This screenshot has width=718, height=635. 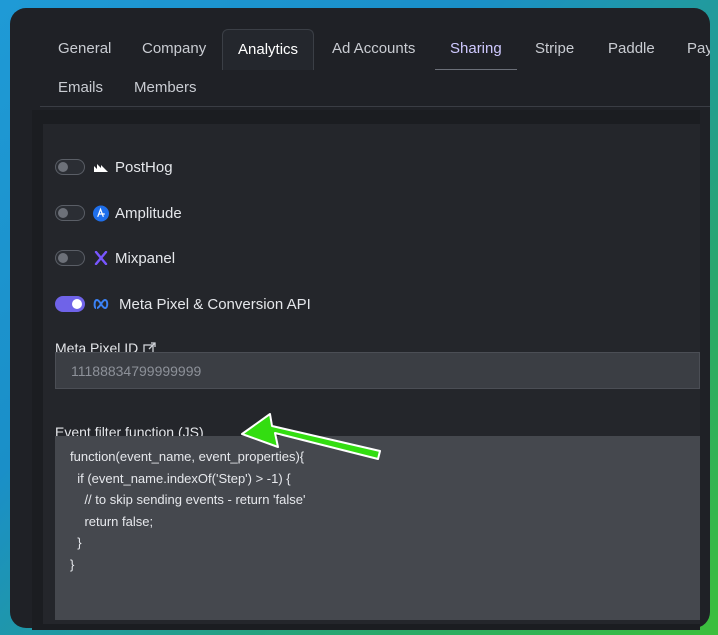 What do you see at coordinates (148, 213) in the screenshot?
I see `amplitude-label: Amplitude` at bounding box center [148, 213].